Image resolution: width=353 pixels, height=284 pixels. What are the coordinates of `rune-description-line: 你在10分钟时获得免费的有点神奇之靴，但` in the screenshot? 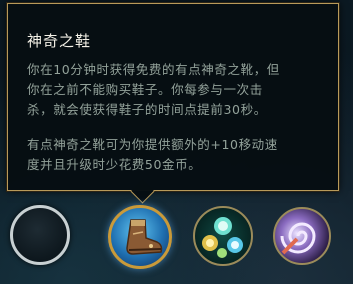 It's located at (153, 69).